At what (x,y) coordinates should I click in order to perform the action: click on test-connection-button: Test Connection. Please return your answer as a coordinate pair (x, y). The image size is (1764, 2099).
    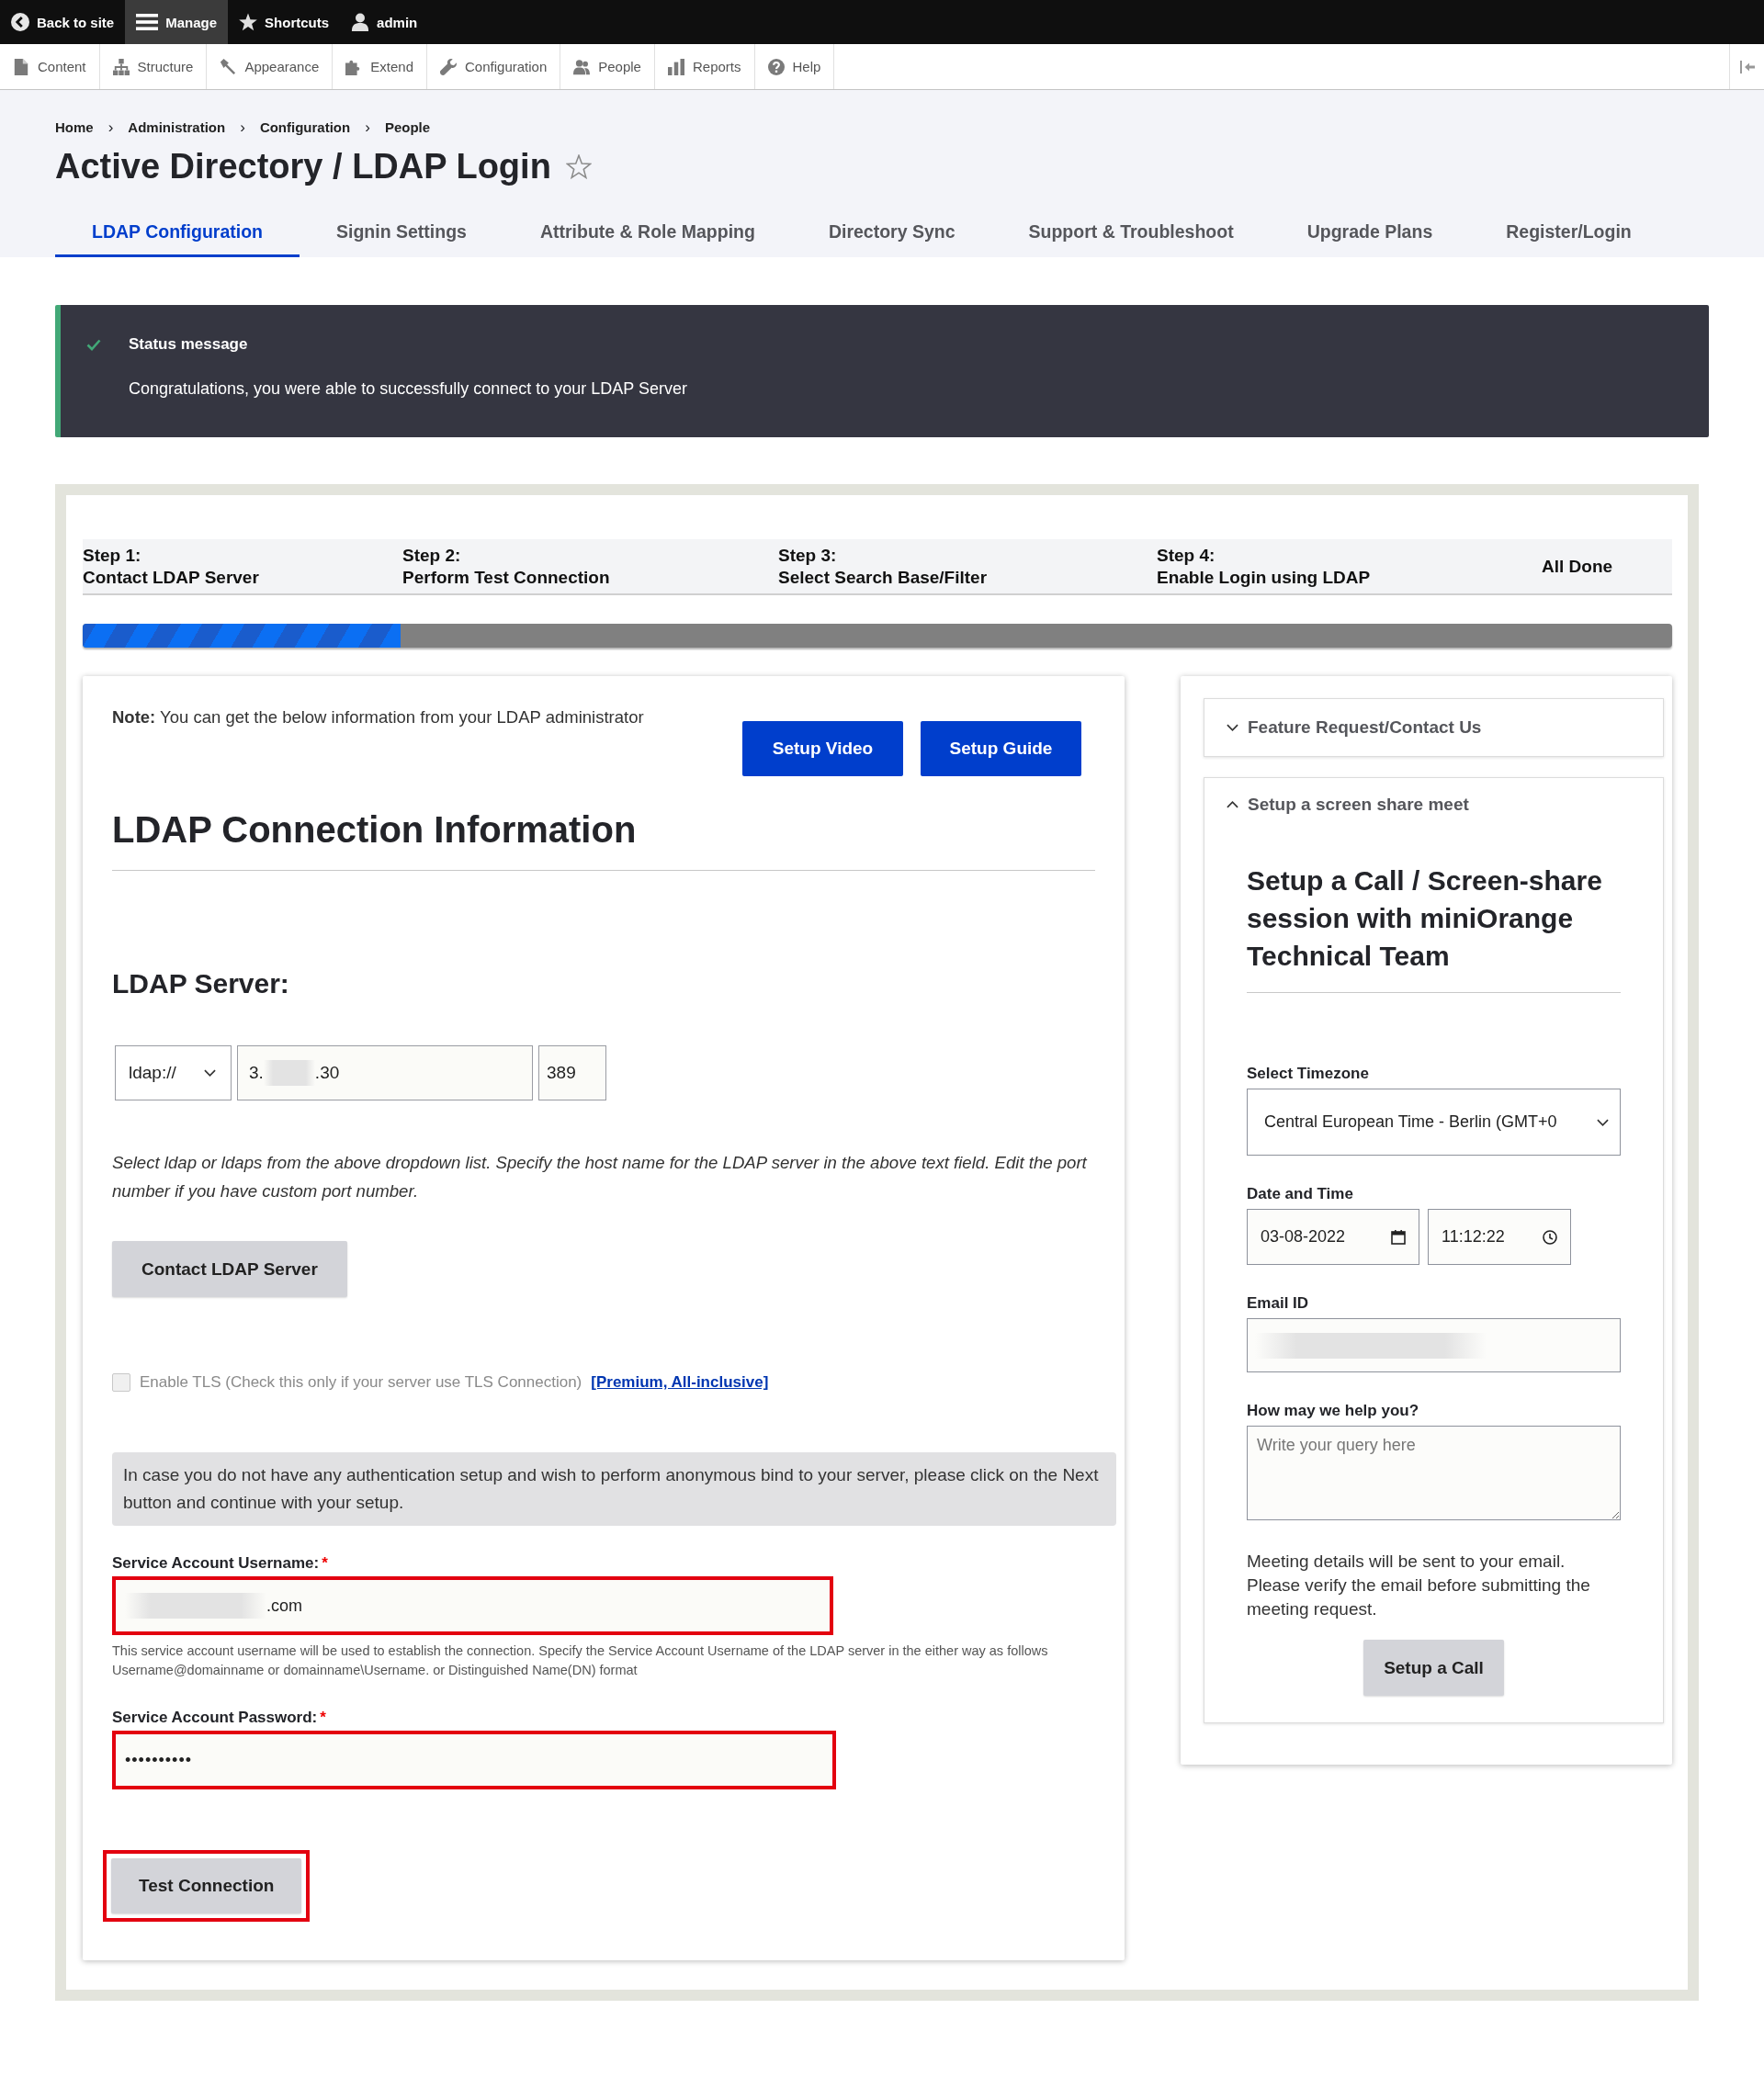
    Looking at the image, I should click on (206, 1885).